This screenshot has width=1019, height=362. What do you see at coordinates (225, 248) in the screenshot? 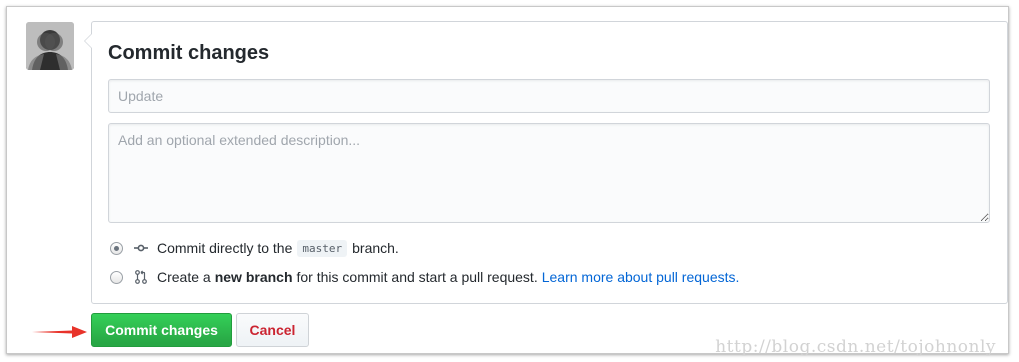
I see `commit-directly-prefix: Commit directly to the` at bounding box center [225, 248].